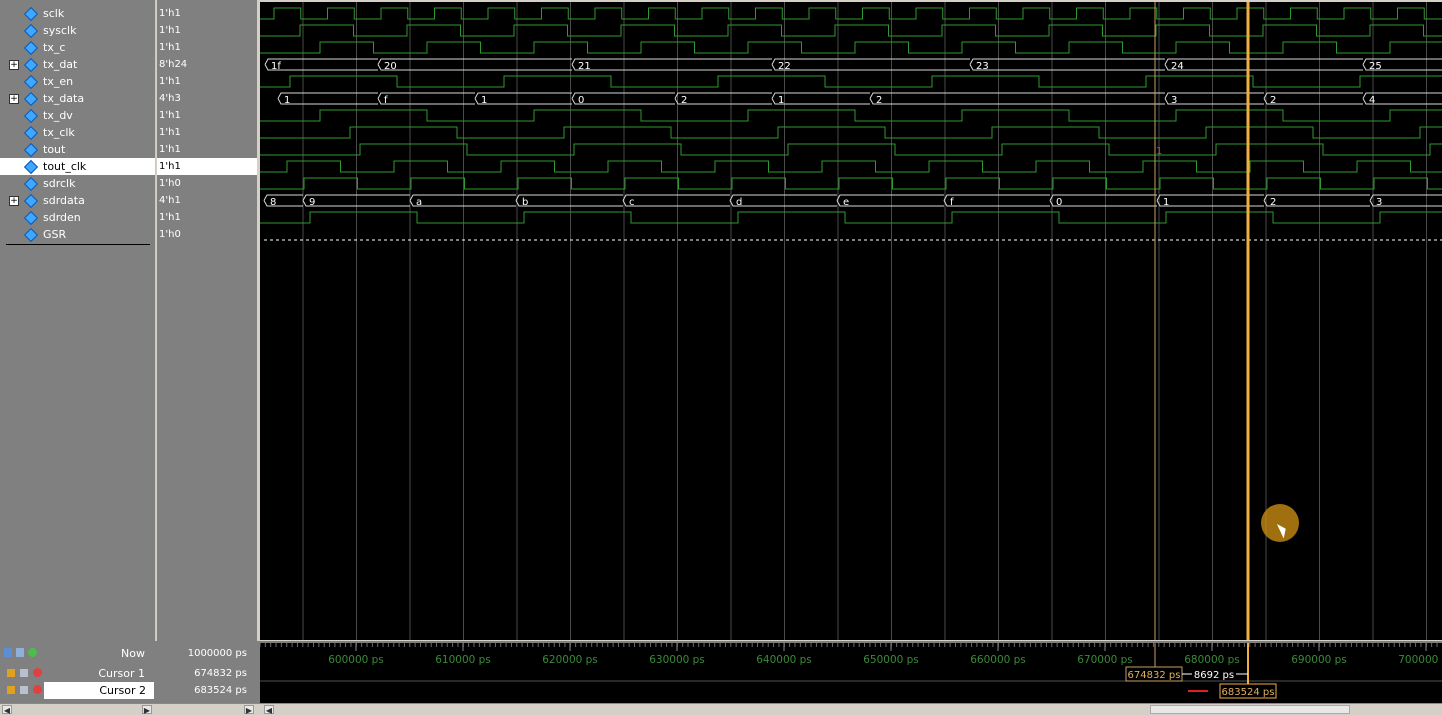  I want to click on bus-value: 24, so click(1177, 66).